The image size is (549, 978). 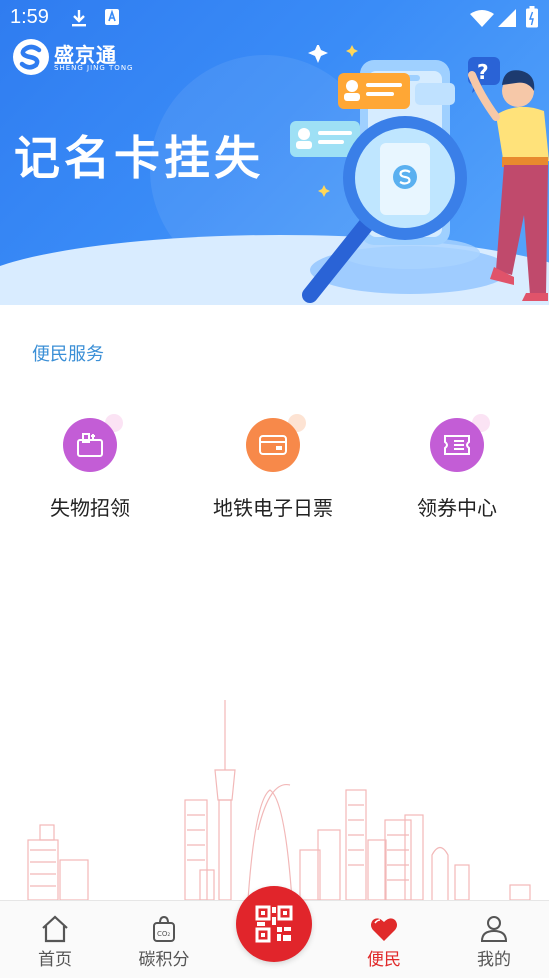 I want to click on logo-english: SHENG JING TONG, so click(x=94, y=68).